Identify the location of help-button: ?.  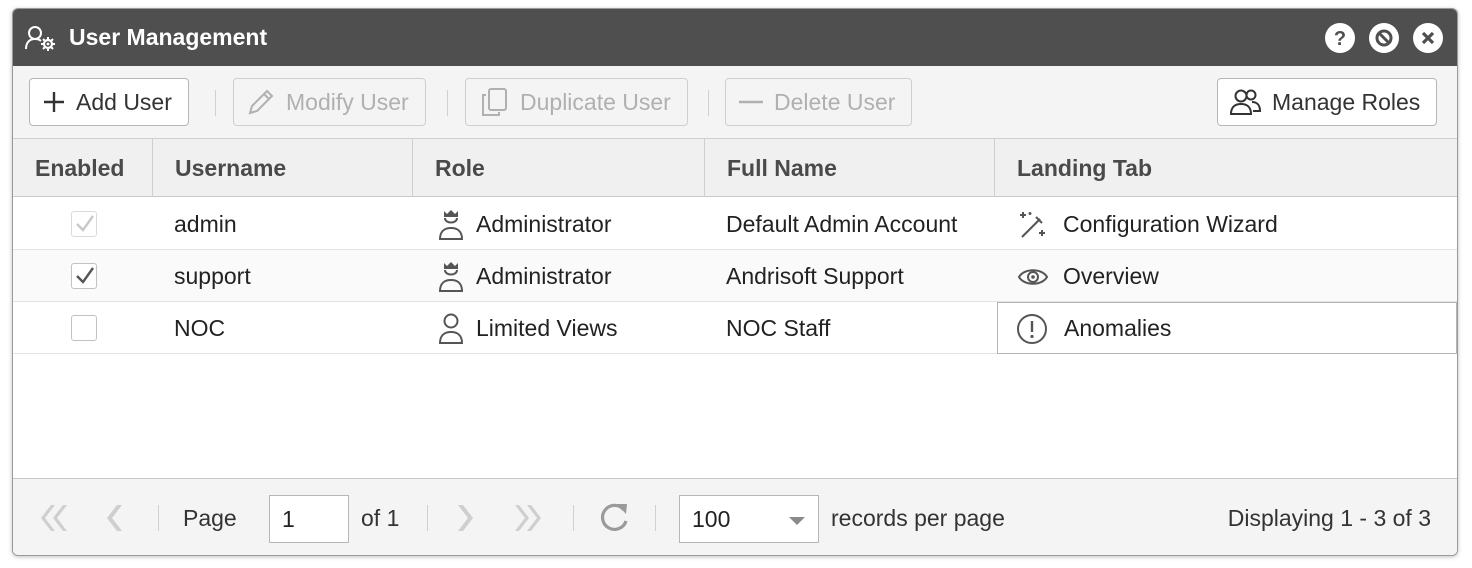
(1340, 38).